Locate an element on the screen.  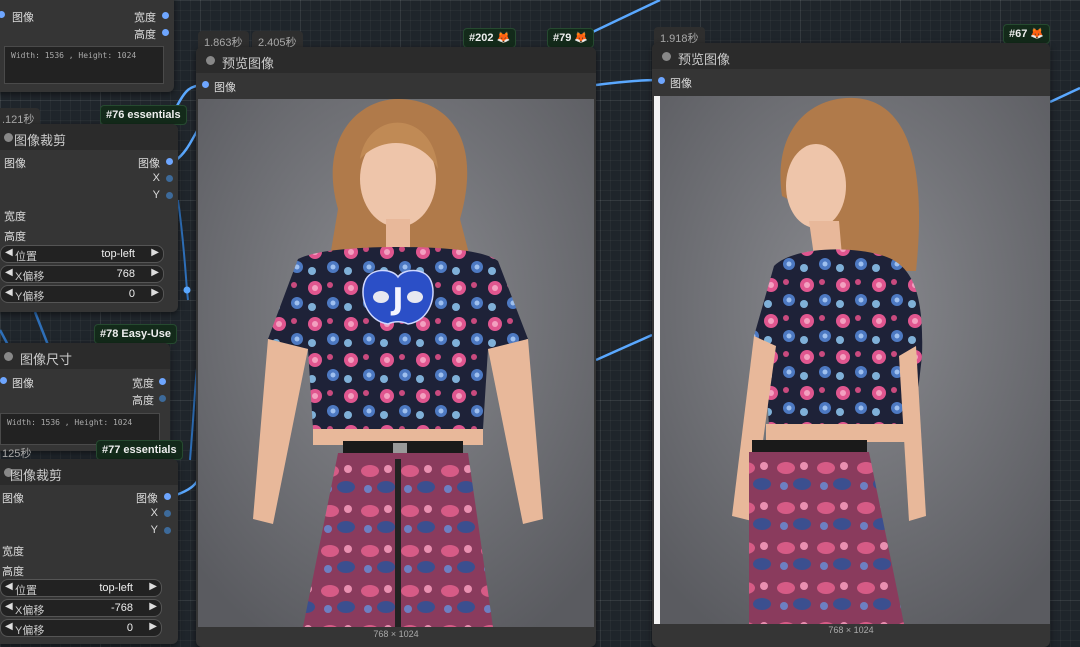
x-offset-number: ◀ X偏移 -768 ▶ is located at coordinates (81, 608).